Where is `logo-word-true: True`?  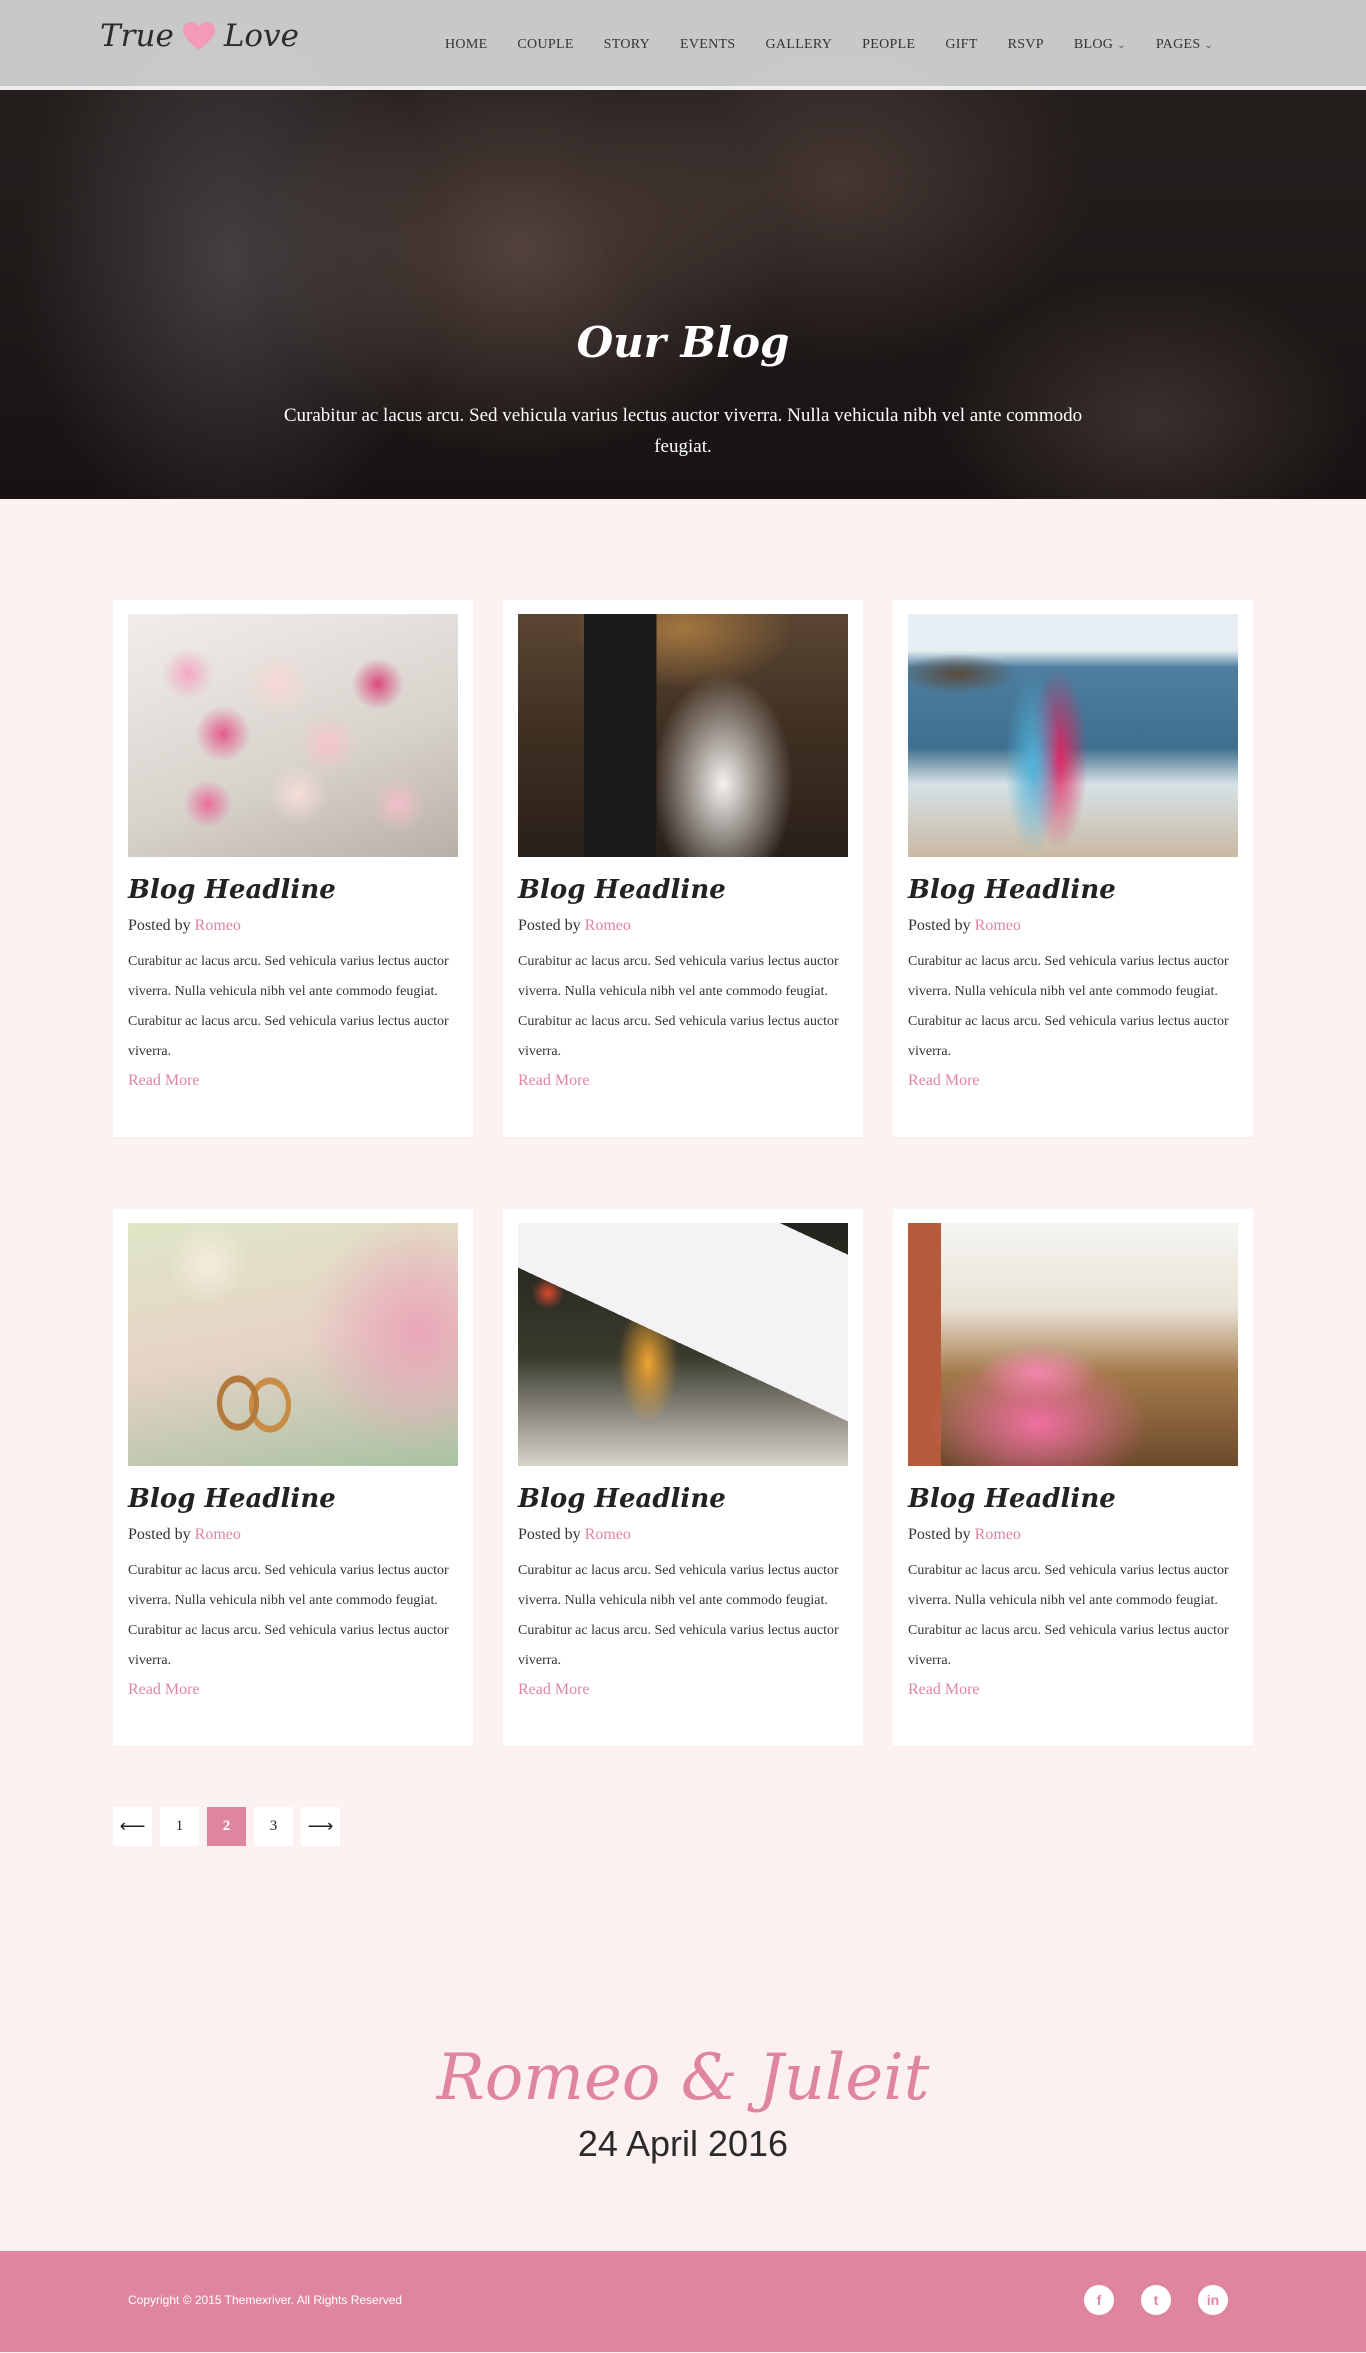
logo-word-true: True is located at coordinates (137, 36).